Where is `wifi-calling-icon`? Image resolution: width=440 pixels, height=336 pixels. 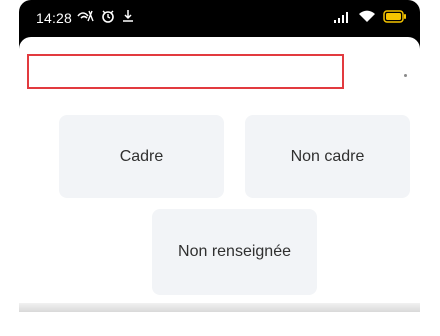
wifi-calling-icon is located at coordinates (85, 18).